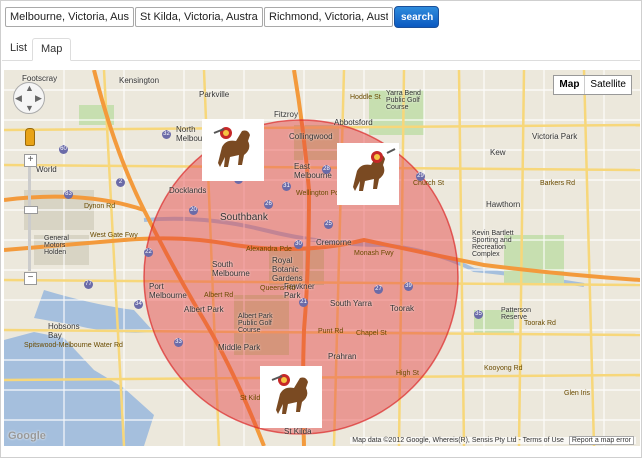  What do you see at coordinates (570, 85) in the screenshot?
I see `map-type-map-button: Map` at bounding box center [570, 85].